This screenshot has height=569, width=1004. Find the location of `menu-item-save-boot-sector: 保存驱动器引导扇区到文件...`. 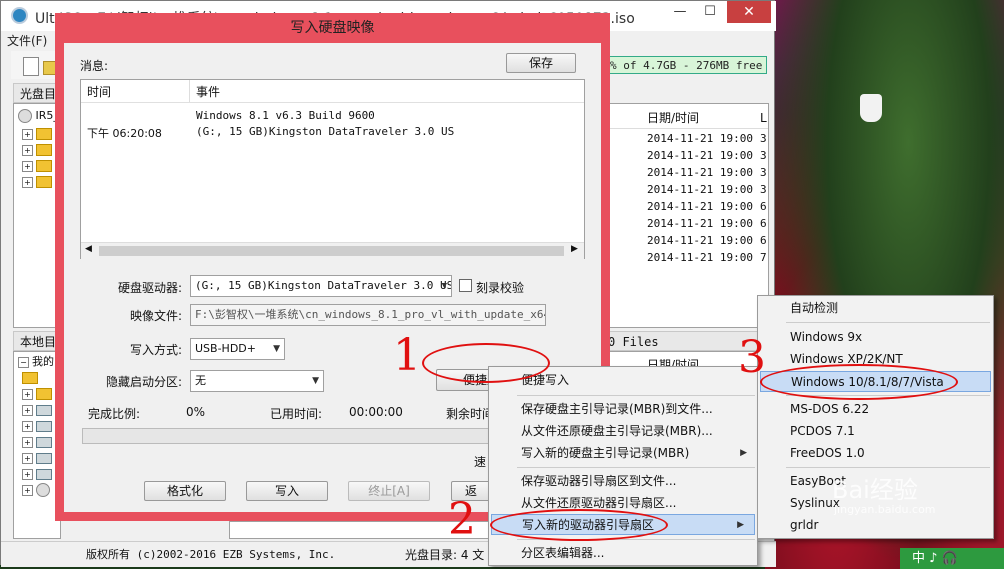

menu-item-save-boot-sector: 保存驱动器引导扇区到文件... is located at coordinates (623, 481).